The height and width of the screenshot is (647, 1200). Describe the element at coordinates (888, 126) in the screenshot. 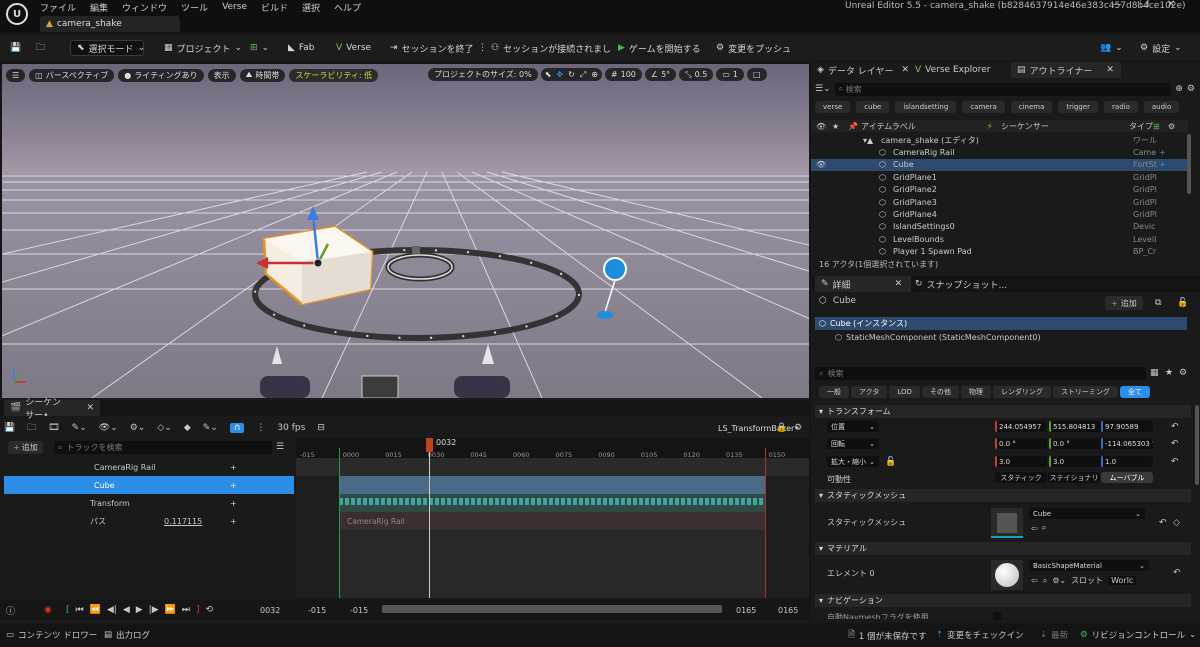

I see `column-item-label: アイテムラベル` at that location.